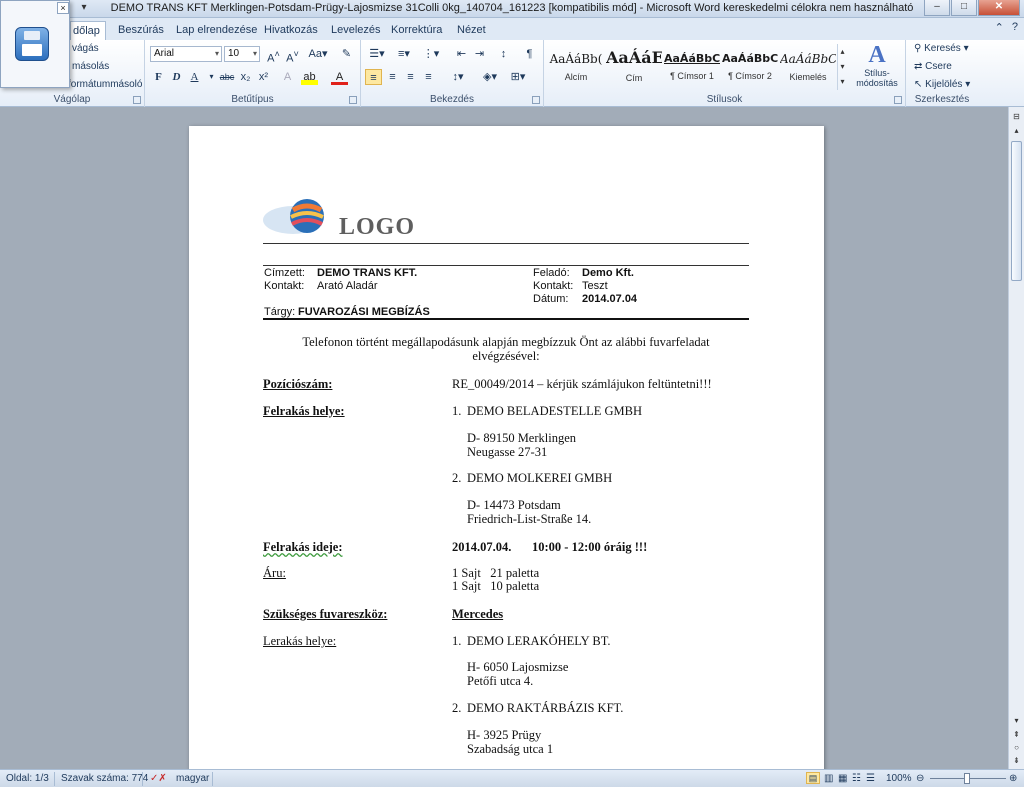 This screenshot has width=1024, height=787. I want to click on copy-button: másolás, so click(90, 66).